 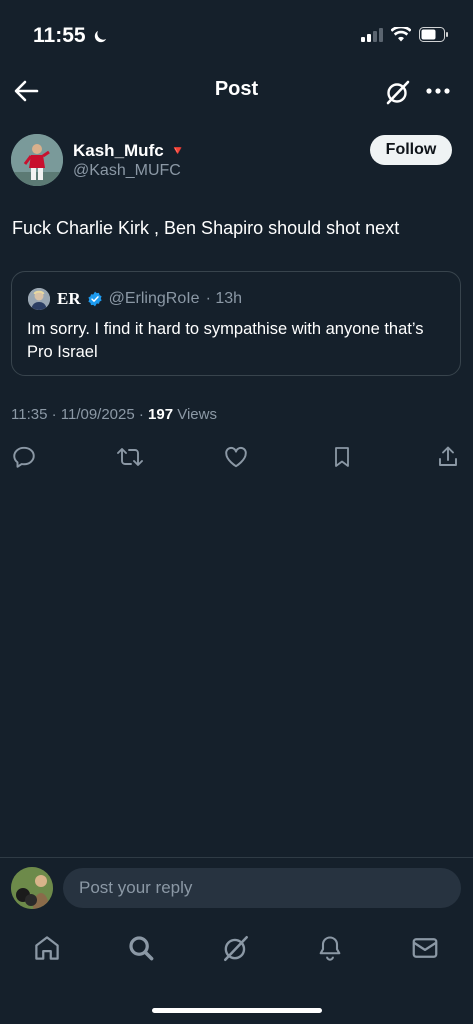 I want to click on more-icon, so click(x=438, y=91).